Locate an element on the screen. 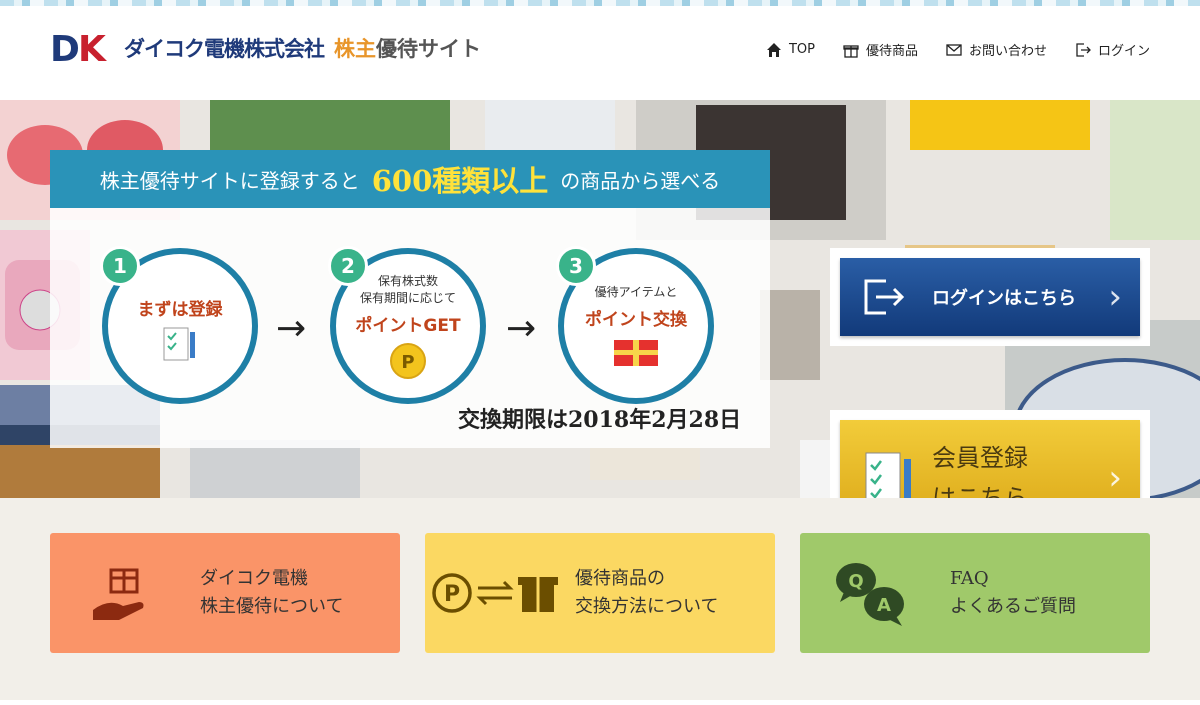  qa-bubbles-icon: QA is located at coordinates (870, 594).